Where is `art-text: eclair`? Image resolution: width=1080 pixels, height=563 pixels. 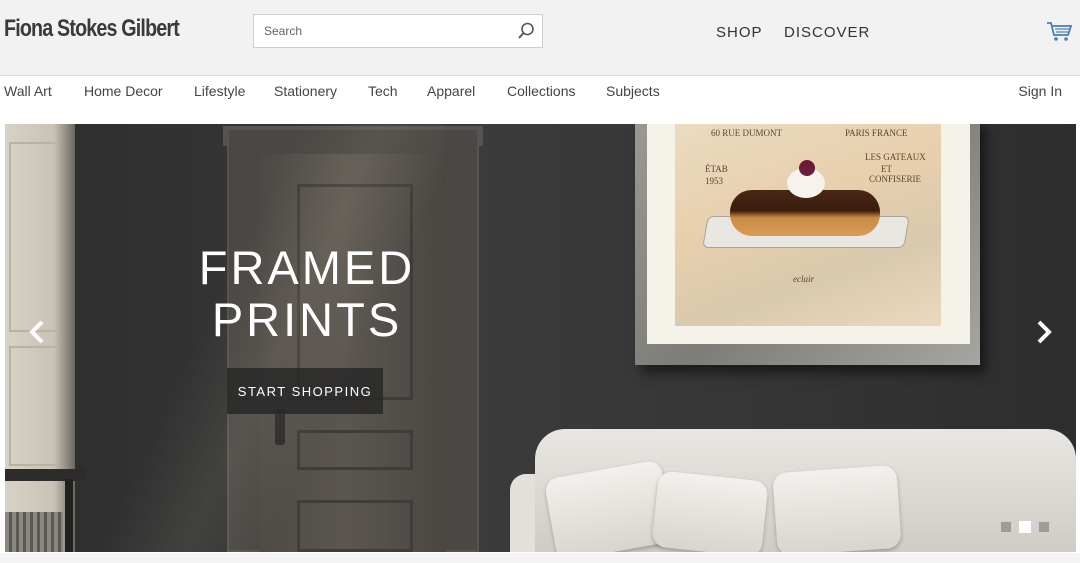
art-text: eclair is located at coordinates (803, 279).